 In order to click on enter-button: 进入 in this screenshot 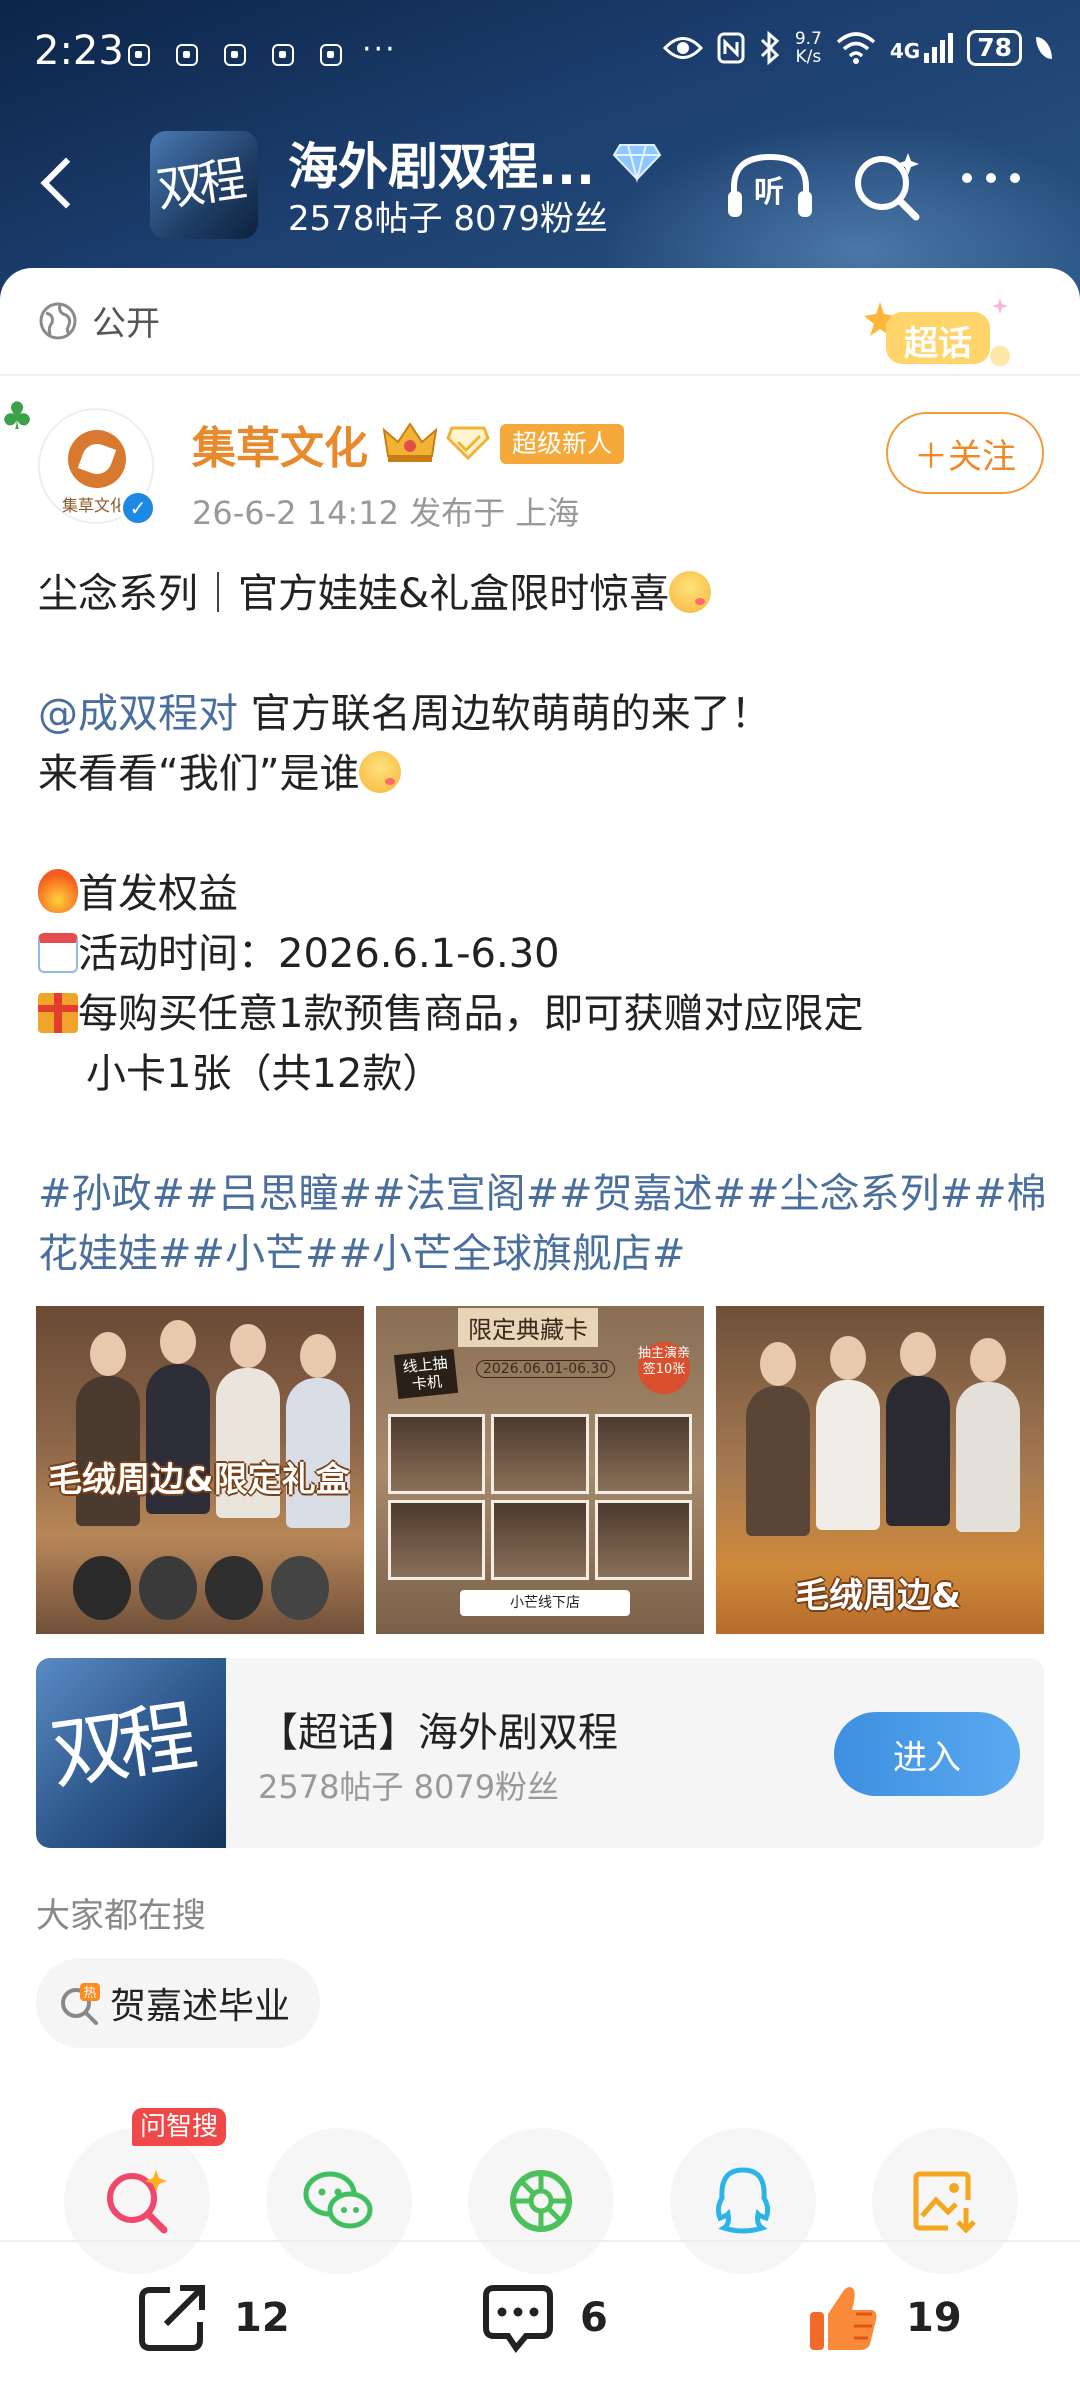, I will do `click(927, 1754)`.